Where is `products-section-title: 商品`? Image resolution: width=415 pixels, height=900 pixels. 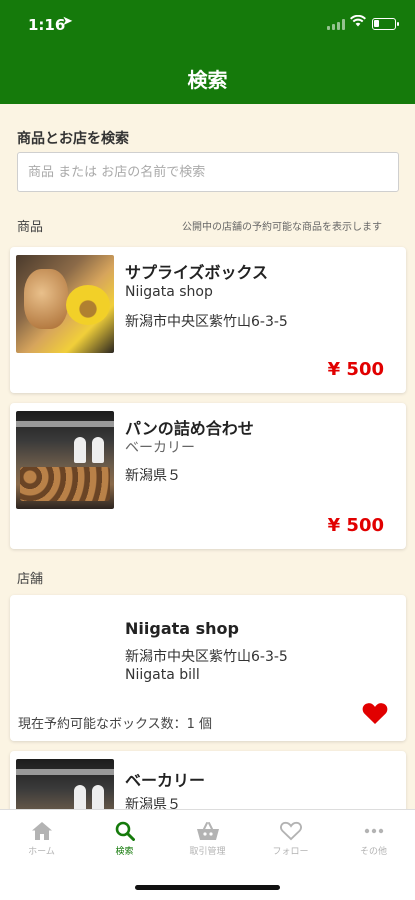 products-section-title: 商品 is located at coordinates (30, 227).